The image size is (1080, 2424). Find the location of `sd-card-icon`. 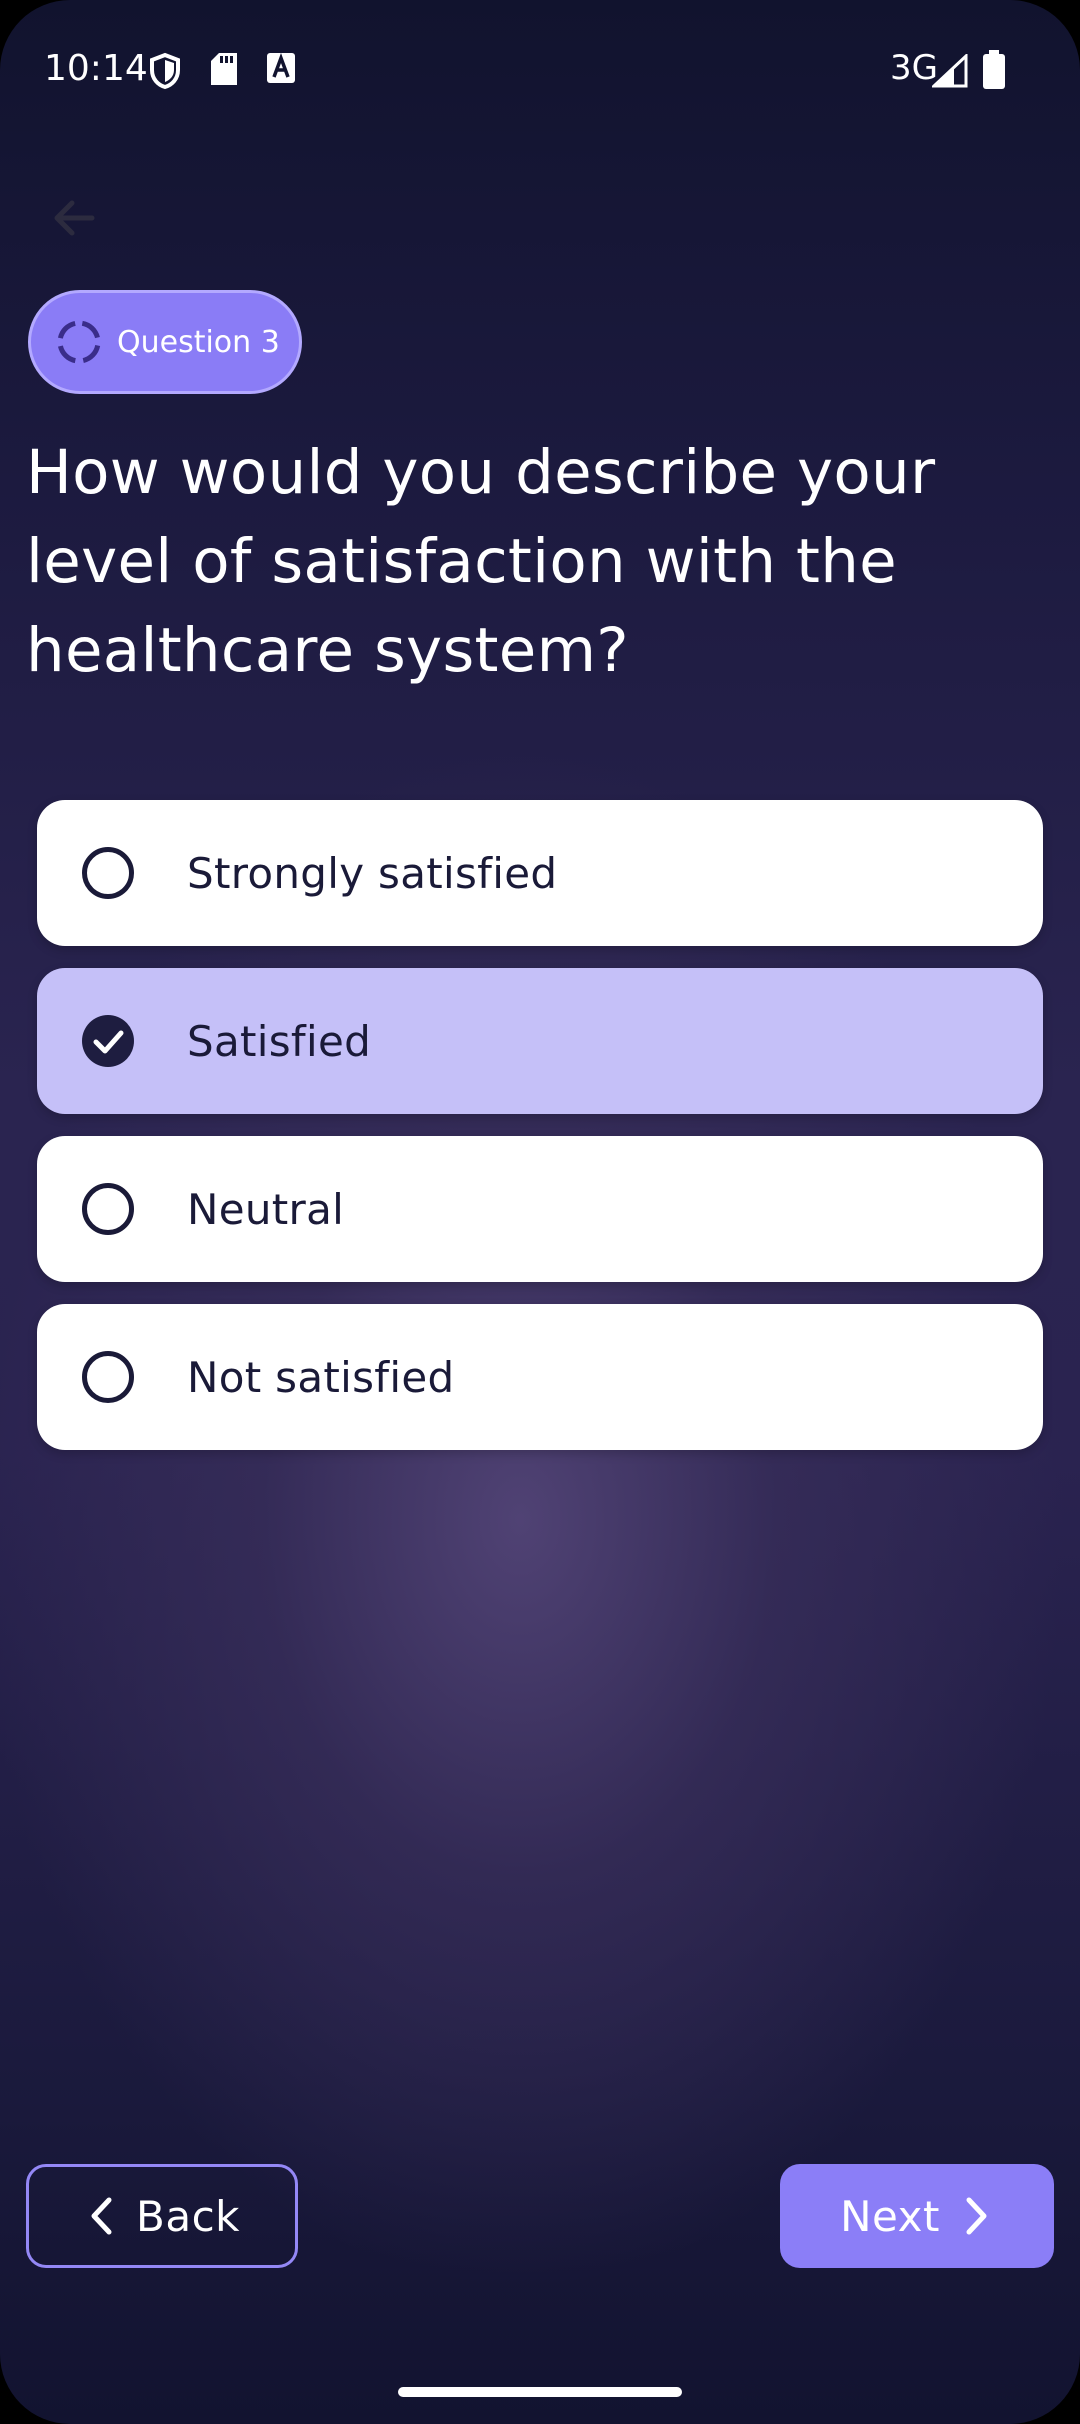

sd-card-icon is located at coordinates (224, 69).